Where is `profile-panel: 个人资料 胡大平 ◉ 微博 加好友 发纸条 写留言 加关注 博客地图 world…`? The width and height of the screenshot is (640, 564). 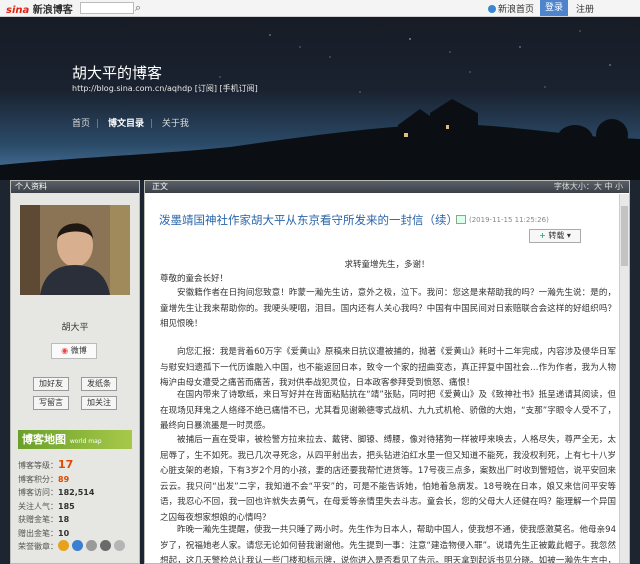 profile-panel: 个人资料 胡大平 ◉ 微博 加好友 发纸条 写留言 加关注 博客地图 world… is located at coordinates (75, 372).